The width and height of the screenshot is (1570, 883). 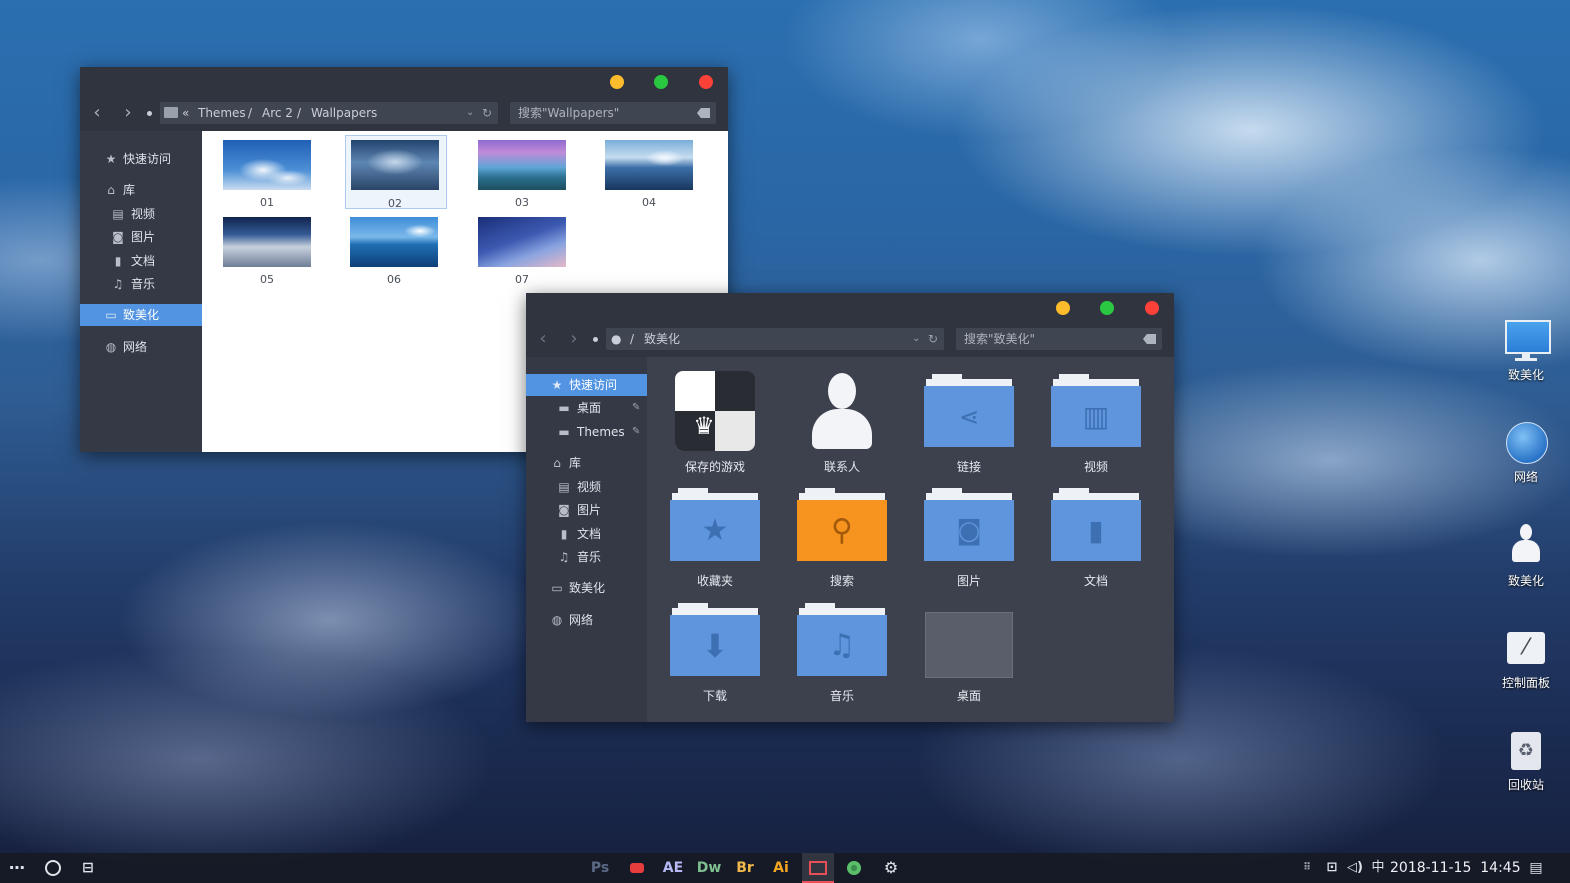 I want to click on sidebar-item-label: 音乐, so click(x=143, y=284).